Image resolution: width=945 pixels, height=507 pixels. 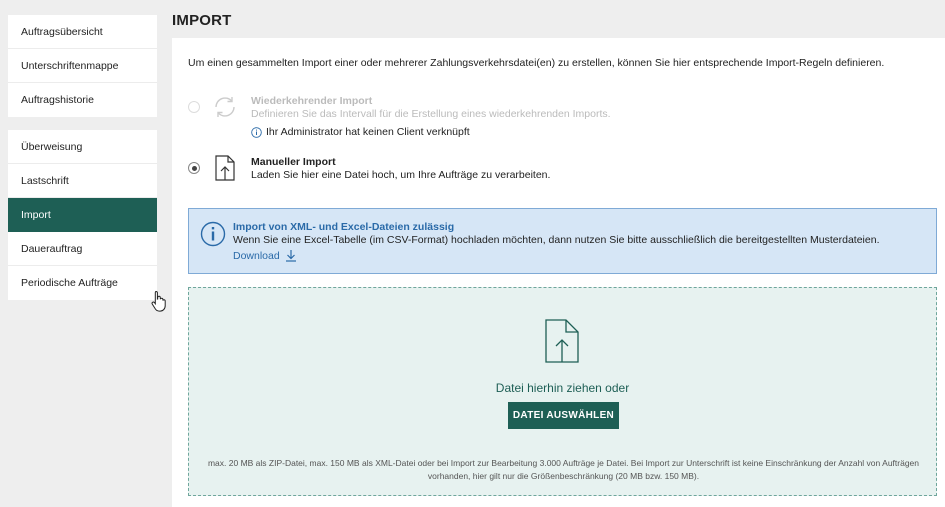 I want to click on manual-import-title: Manueller Import, so click(x=293, y=162).